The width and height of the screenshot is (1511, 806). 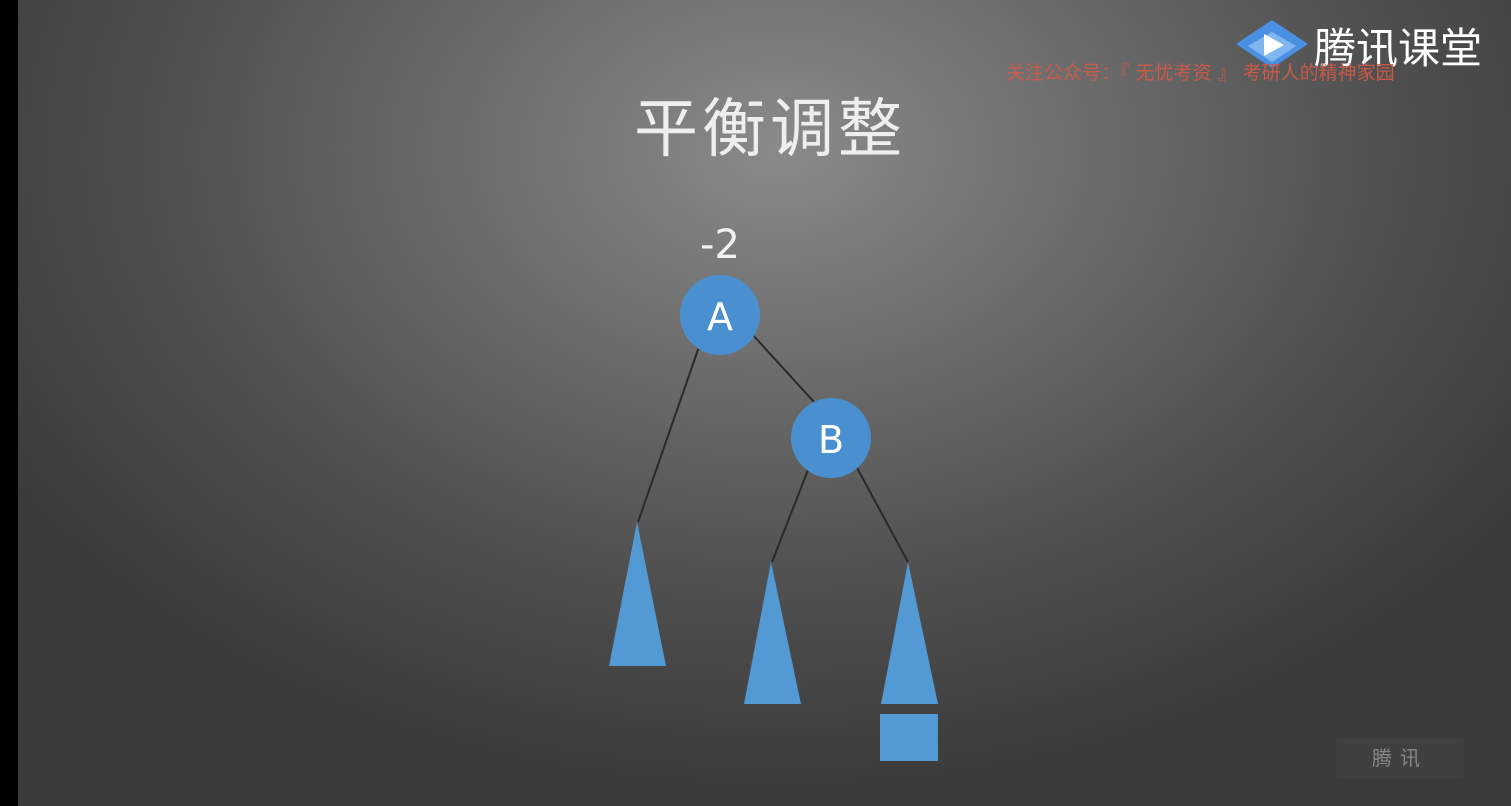 What do you see at coordinates (790, 516) in the screenshot?
I see `edge-b-to-left-subtree` at bounding box center [790, 516].